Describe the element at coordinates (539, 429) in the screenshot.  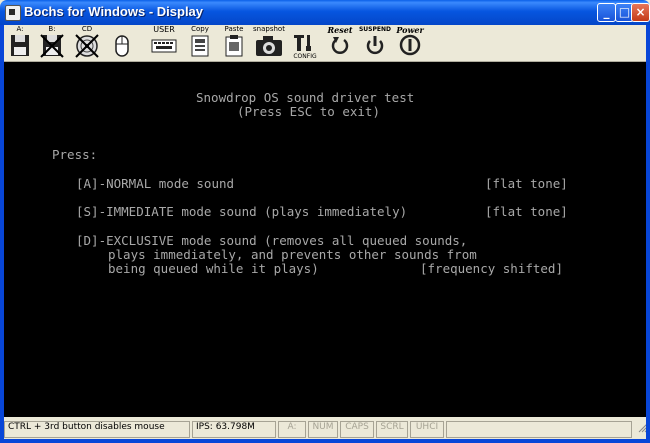
I see `status-empty` at that location.